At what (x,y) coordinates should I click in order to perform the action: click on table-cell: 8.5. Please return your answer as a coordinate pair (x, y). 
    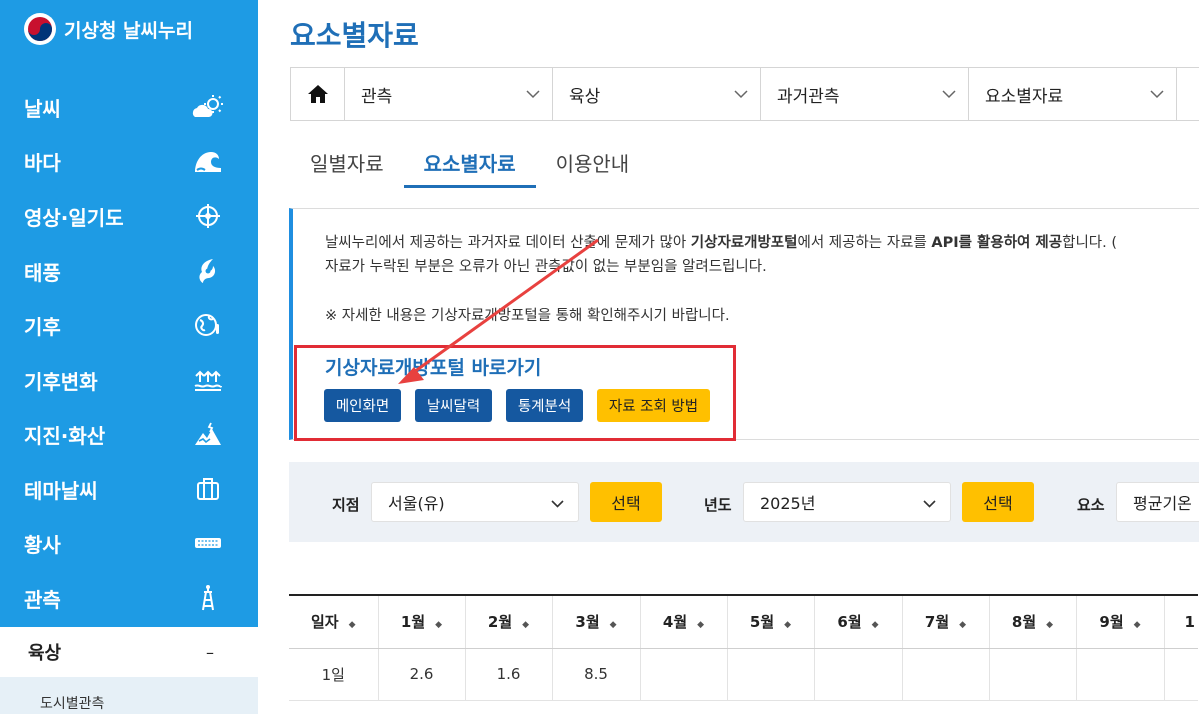
    Looking at the image, I should click on (595, 674).